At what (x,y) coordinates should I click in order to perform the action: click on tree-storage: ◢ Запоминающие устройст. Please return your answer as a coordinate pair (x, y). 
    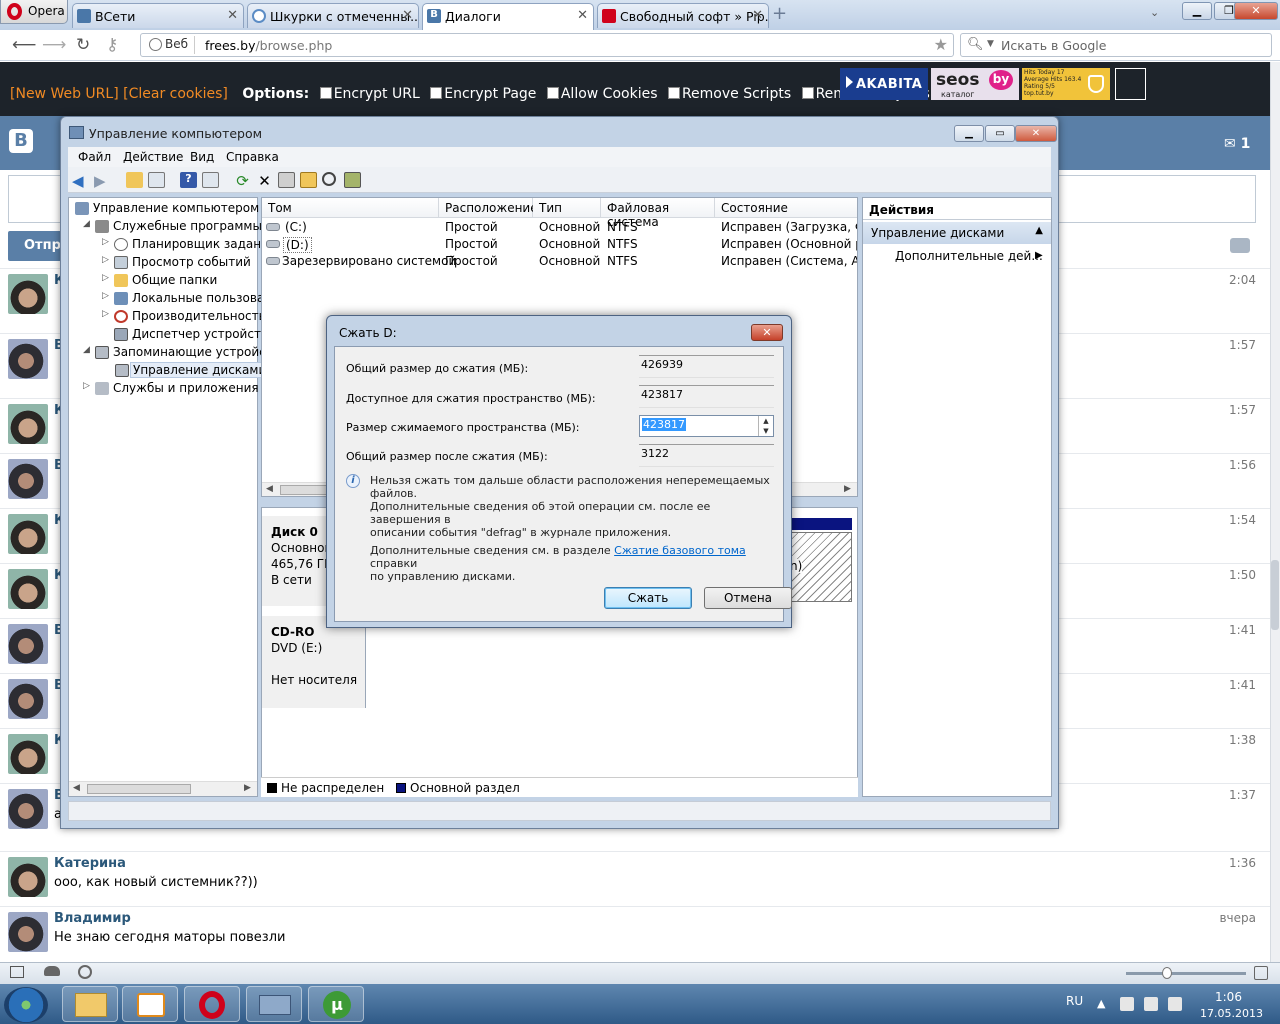
    Looking at the image, I should click on (178, 352).